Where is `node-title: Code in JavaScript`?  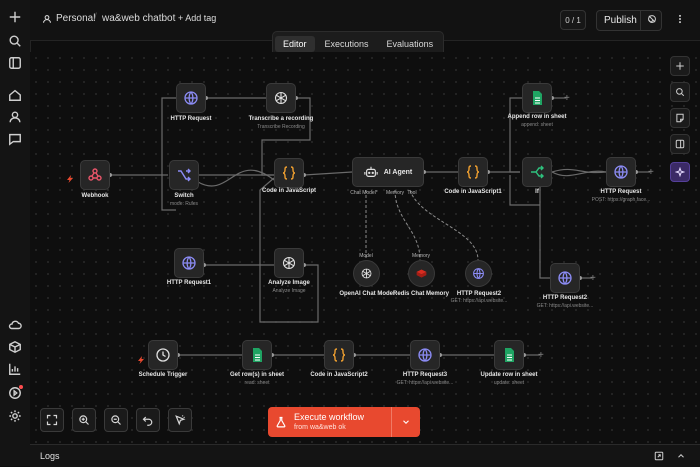 node-title: Code in JavaScript is located at coordinates (289, 191).